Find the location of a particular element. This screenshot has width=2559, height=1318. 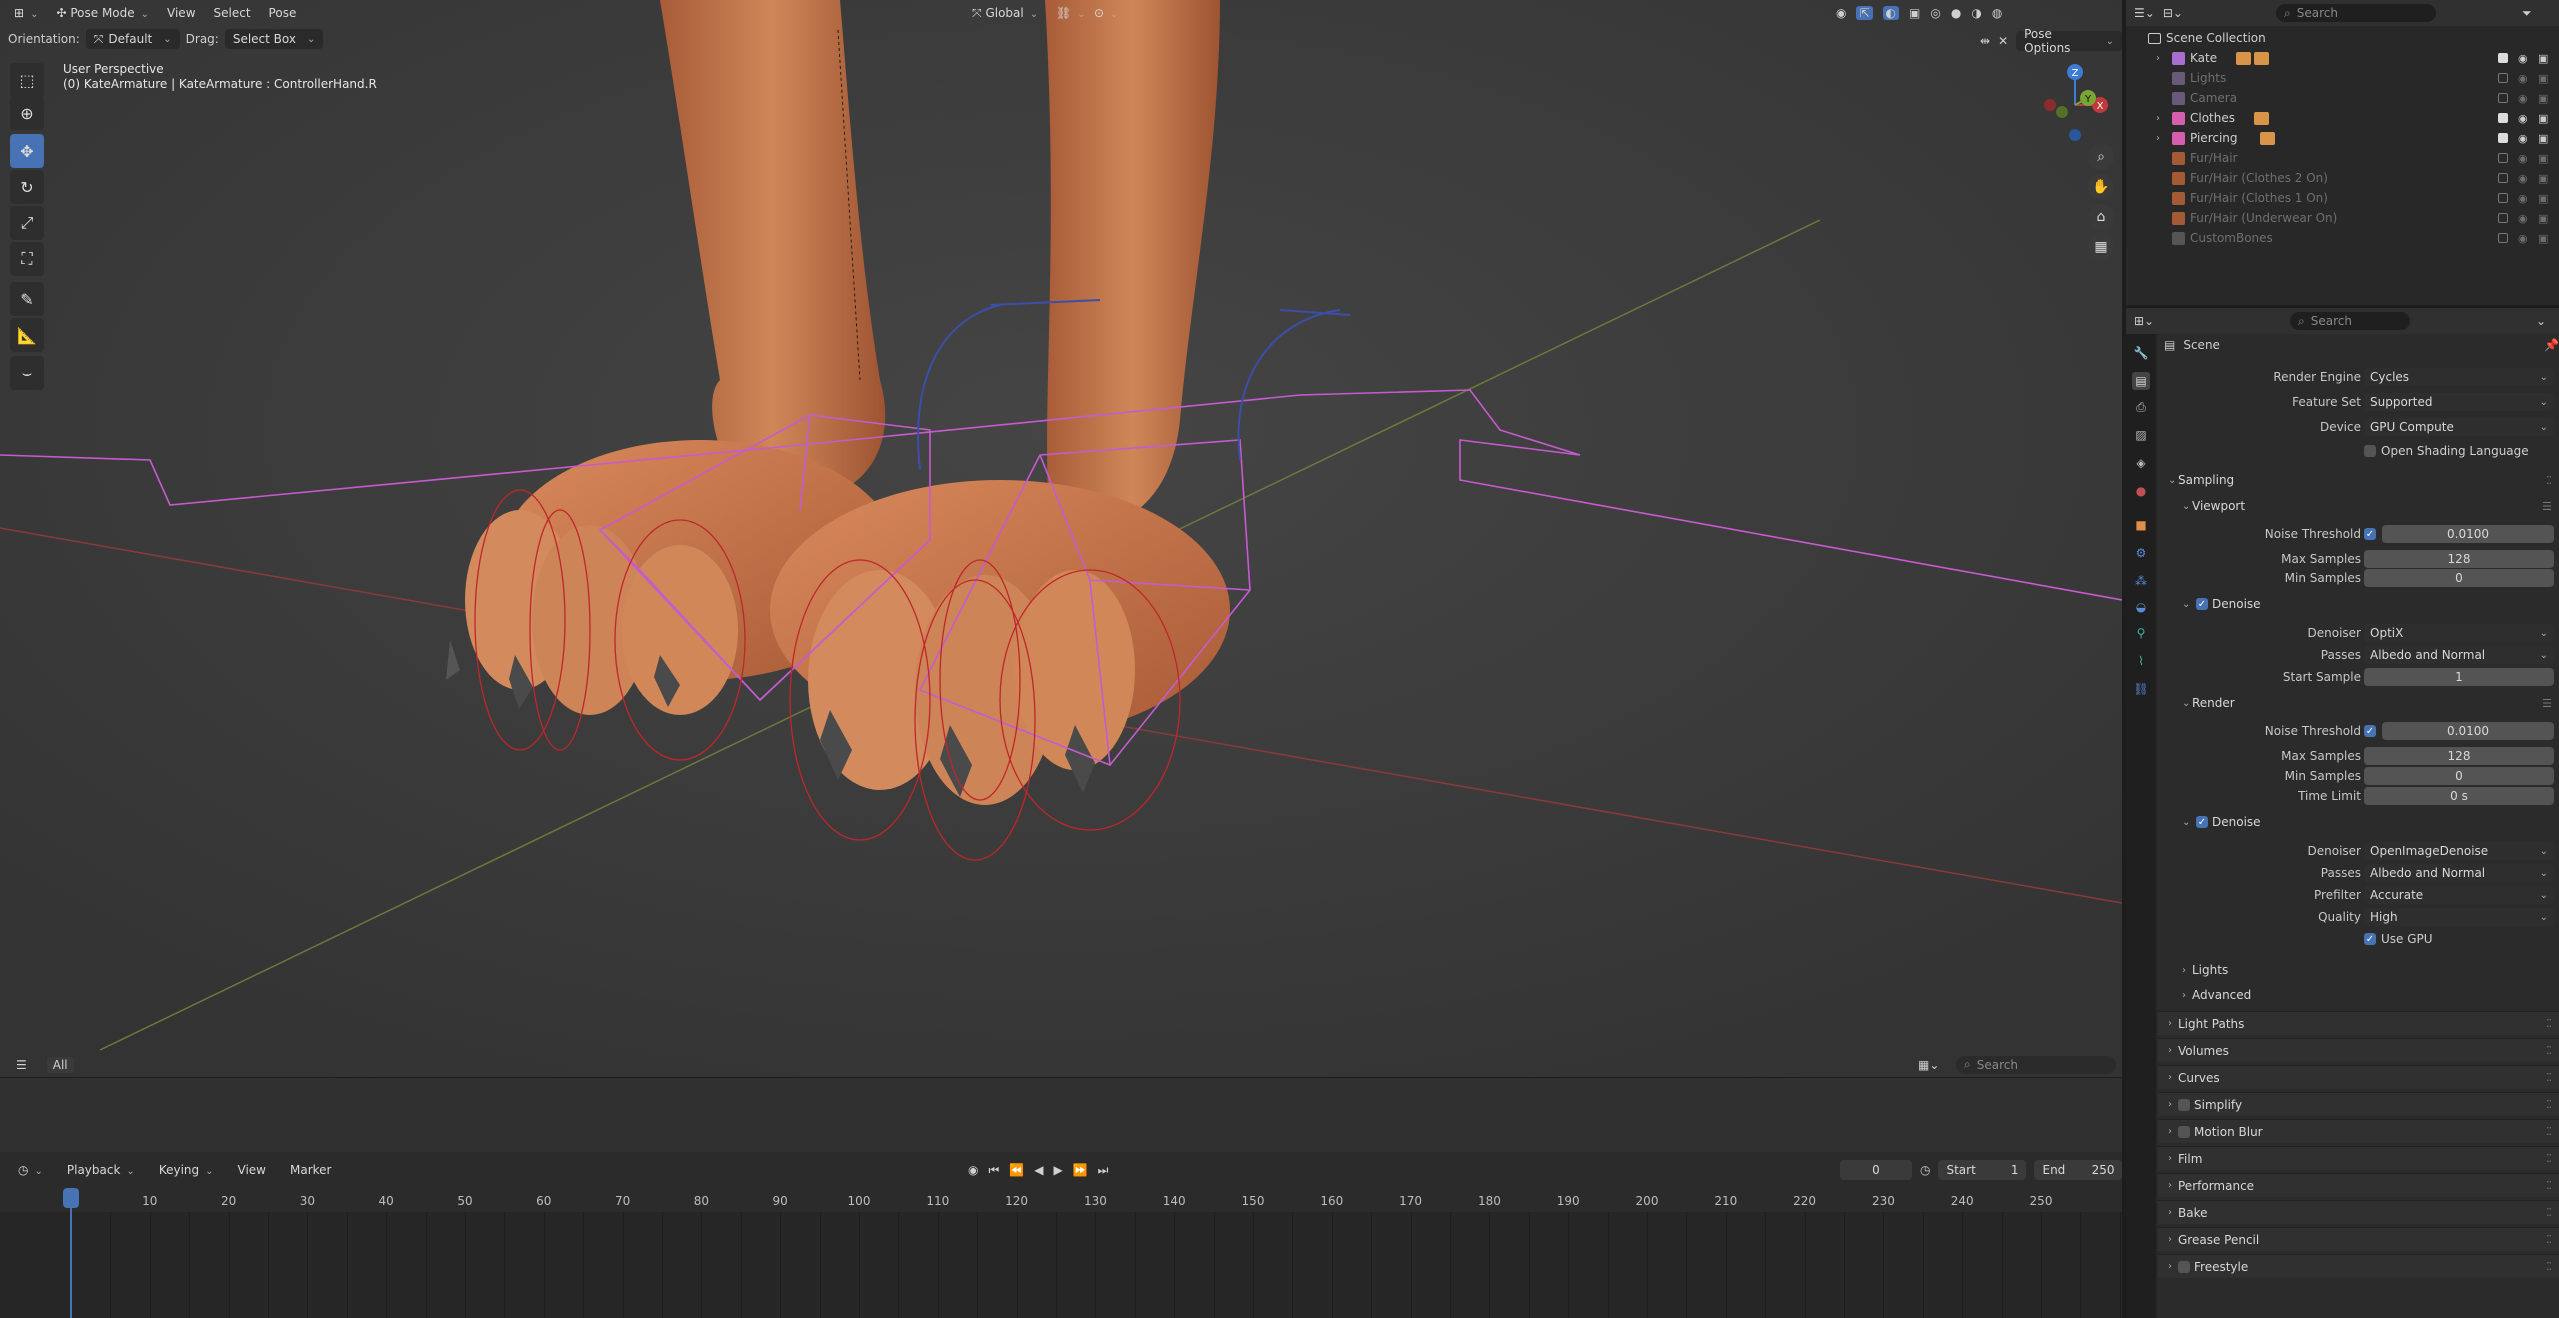

world-tab: ● is located at coordinates (2141, 491).